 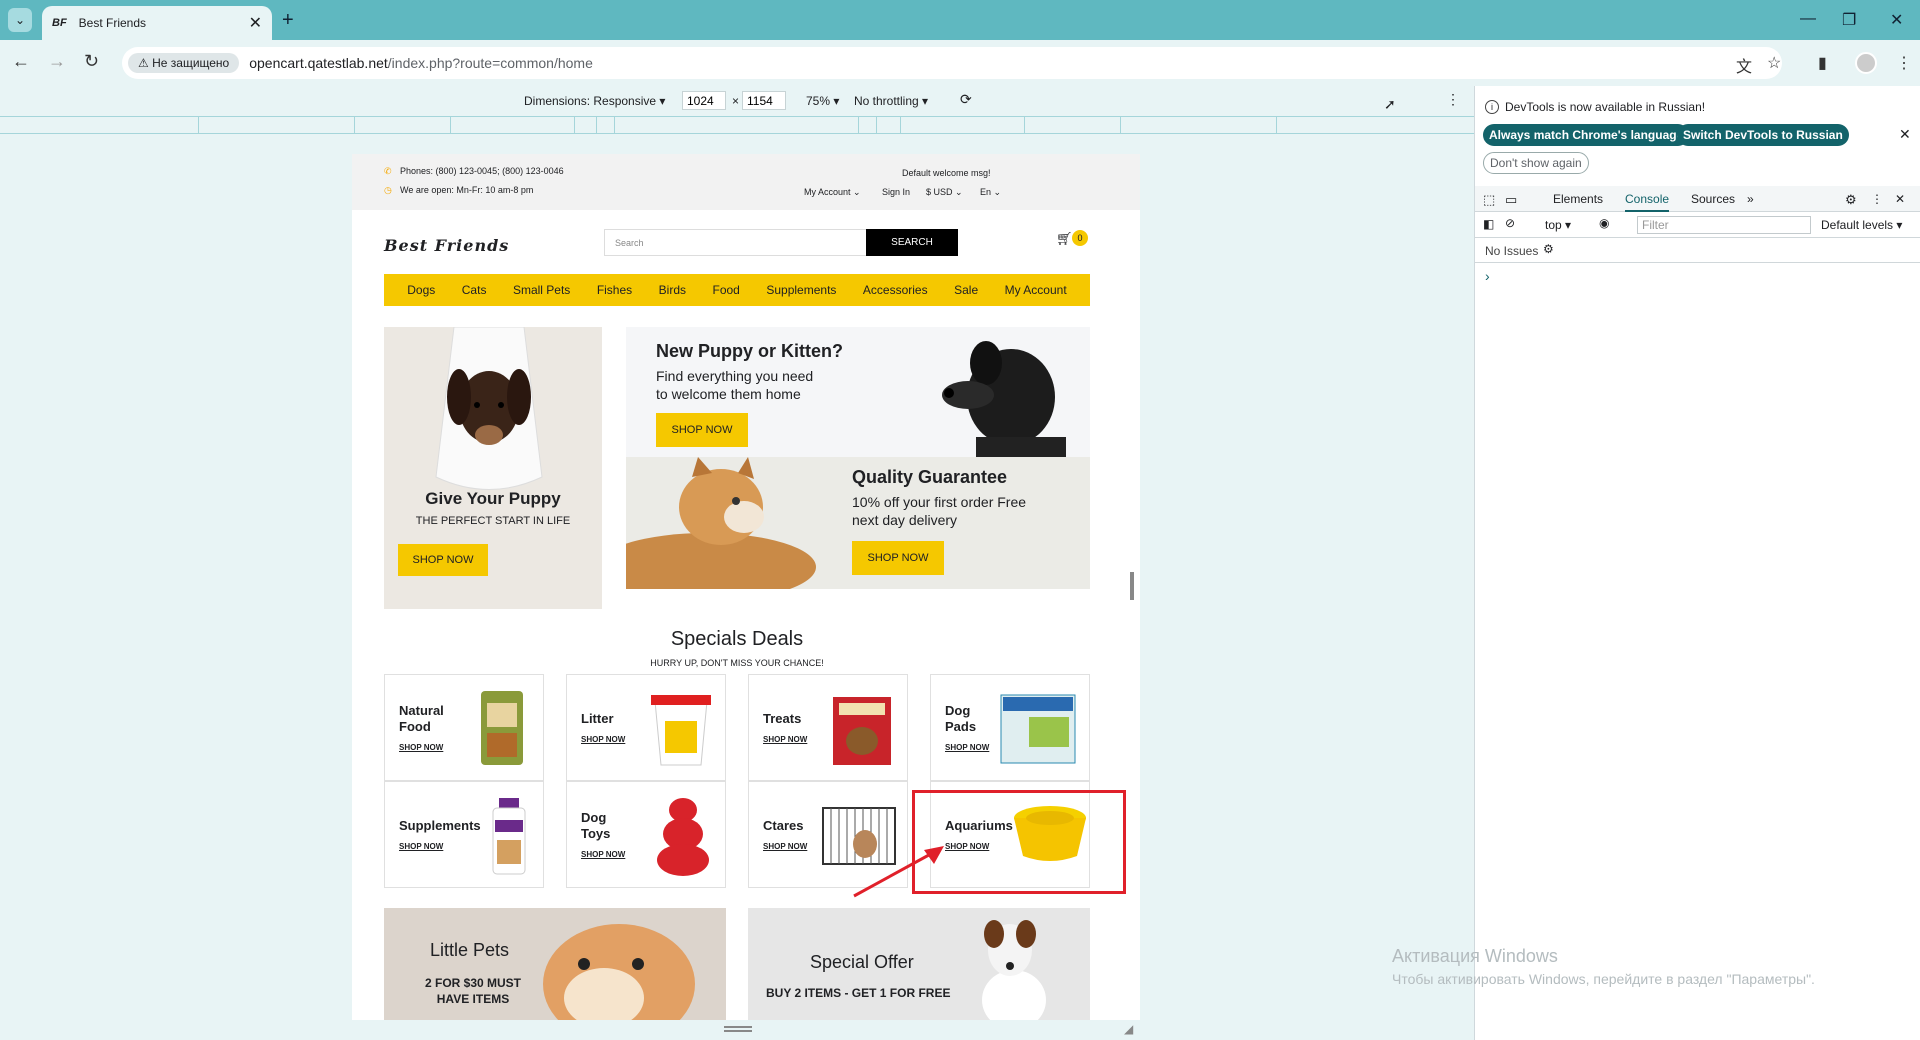 What do you see at coordinates (1536, 163) in the screenshot?
I see `dont-show-again-button: Don't show again` at bounding box center [1536, 163].